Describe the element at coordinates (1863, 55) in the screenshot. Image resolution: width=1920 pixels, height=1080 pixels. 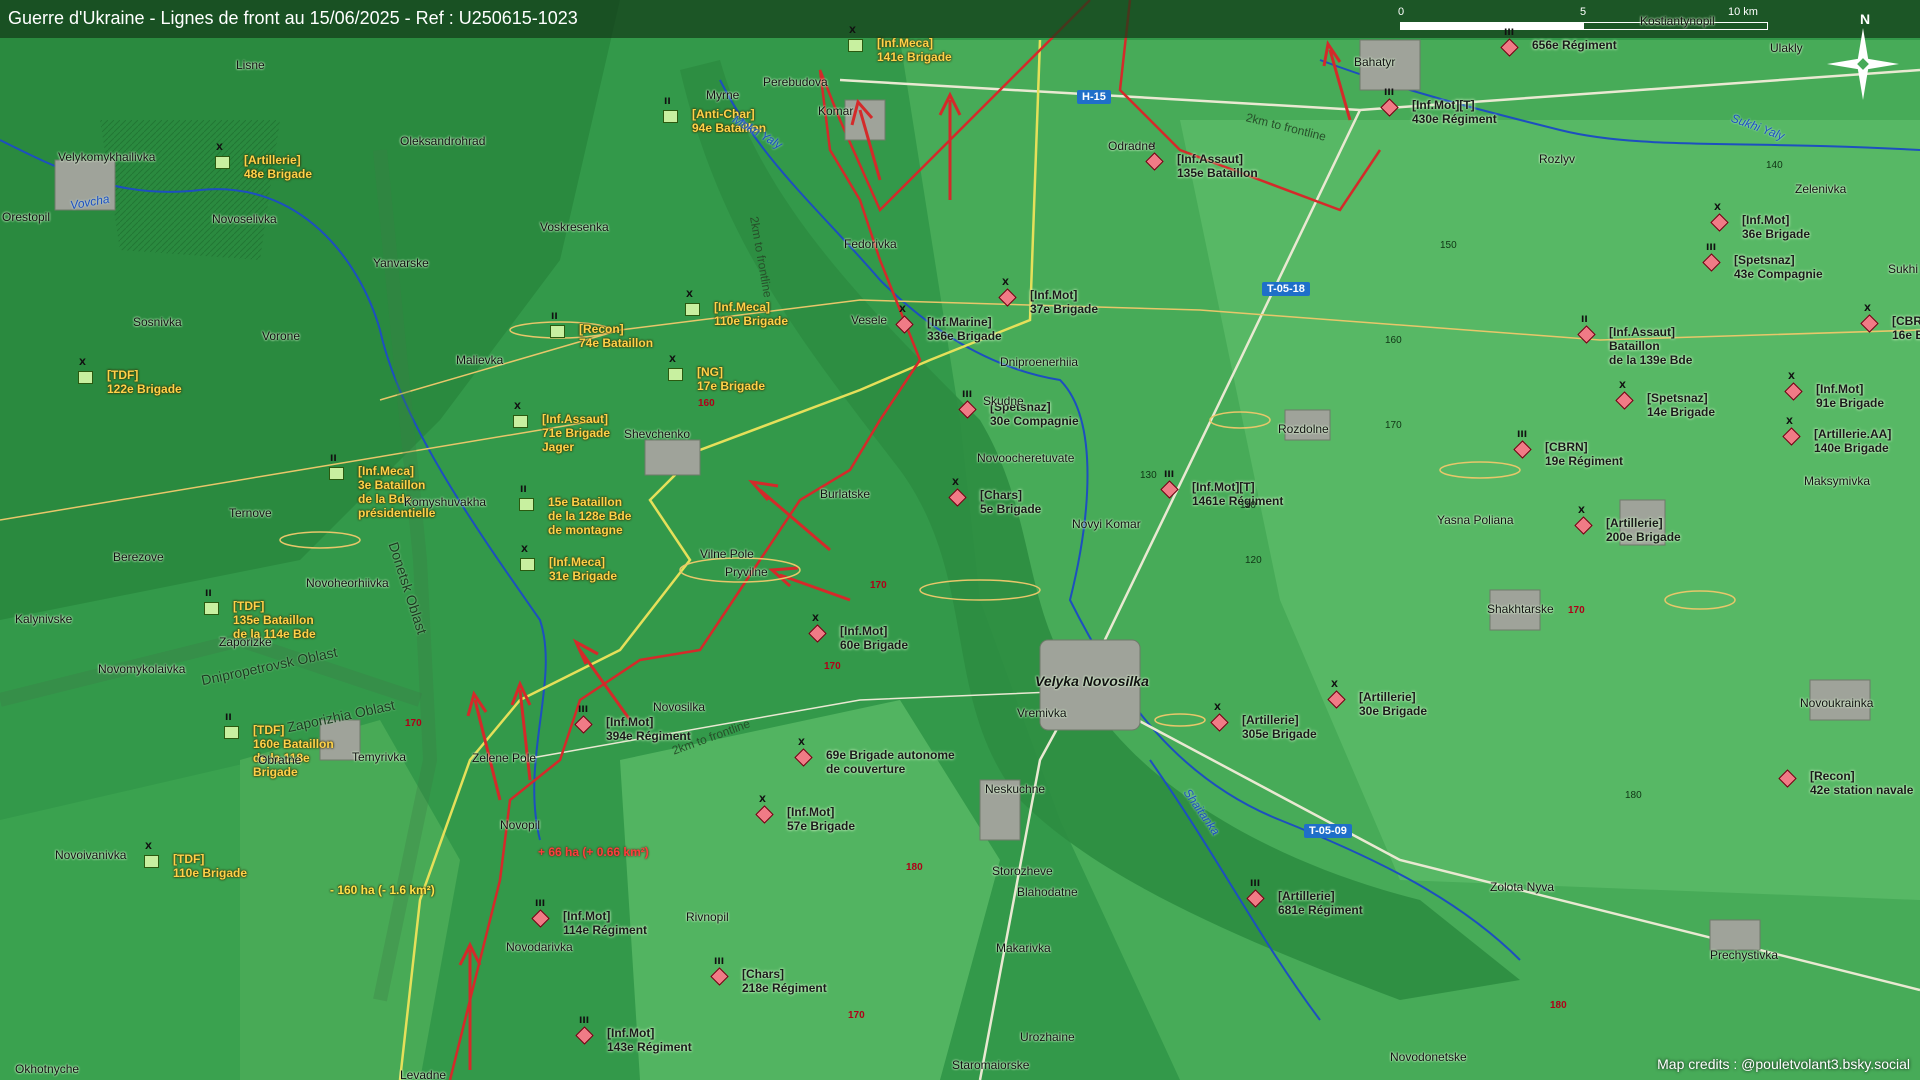
I see `compass-icon: N` at that location.